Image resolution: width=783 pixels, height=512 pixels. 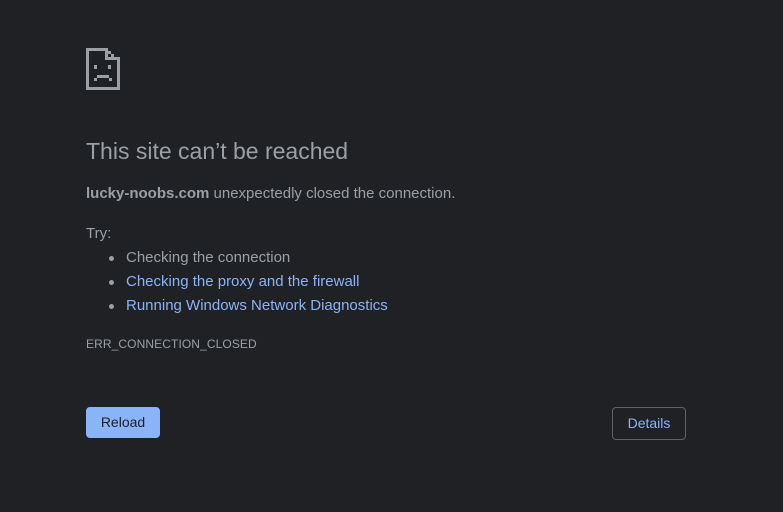 I want to click on site-host: lucky-noobs.com, so click(x=148, y=193).